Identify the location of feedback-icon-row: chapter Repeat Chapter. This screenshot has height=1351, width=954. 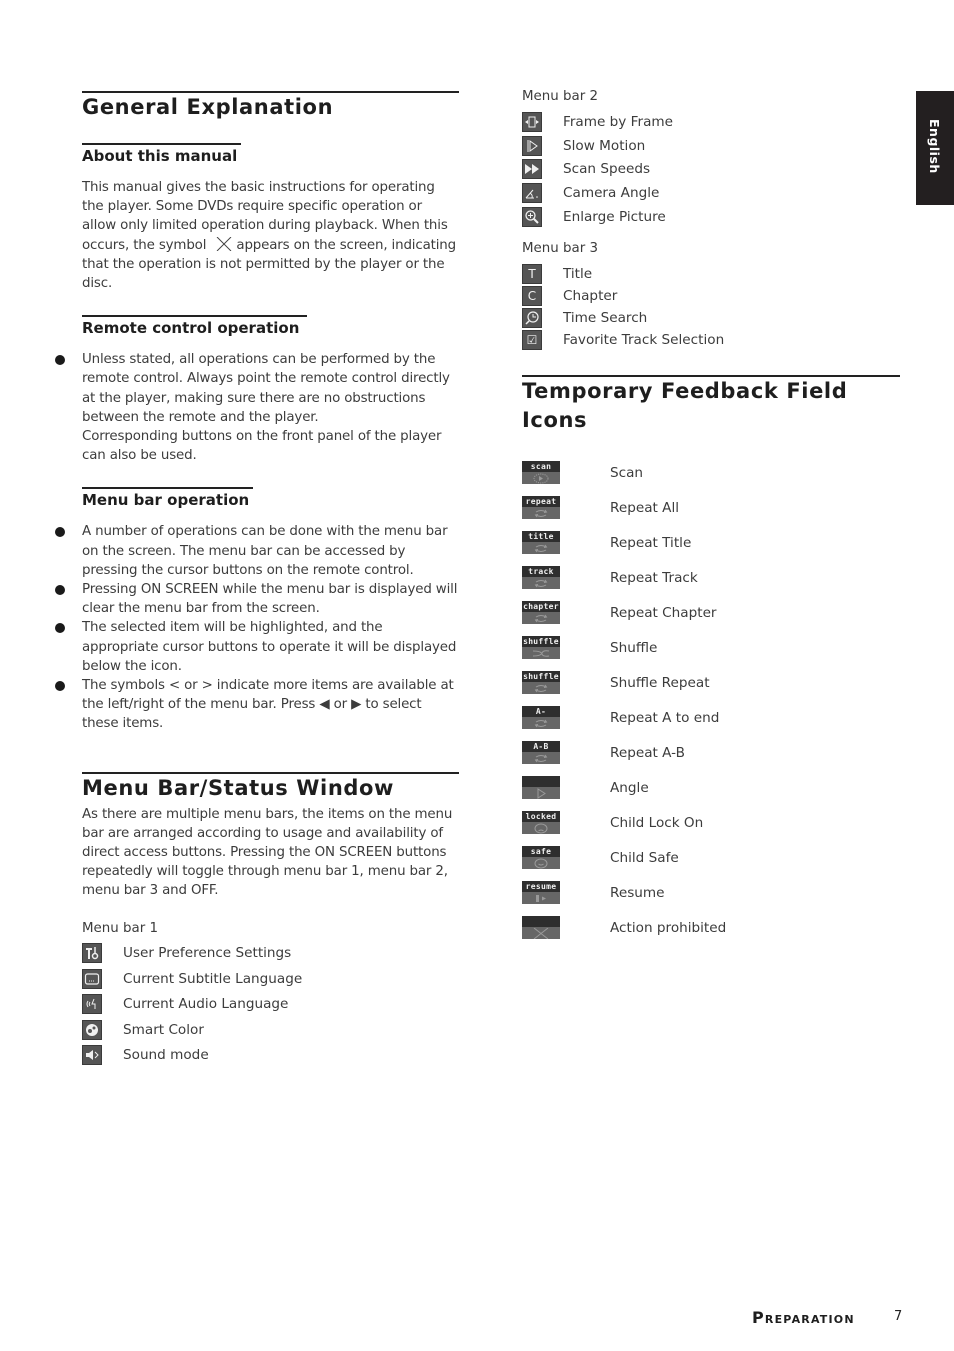
(711, 612).